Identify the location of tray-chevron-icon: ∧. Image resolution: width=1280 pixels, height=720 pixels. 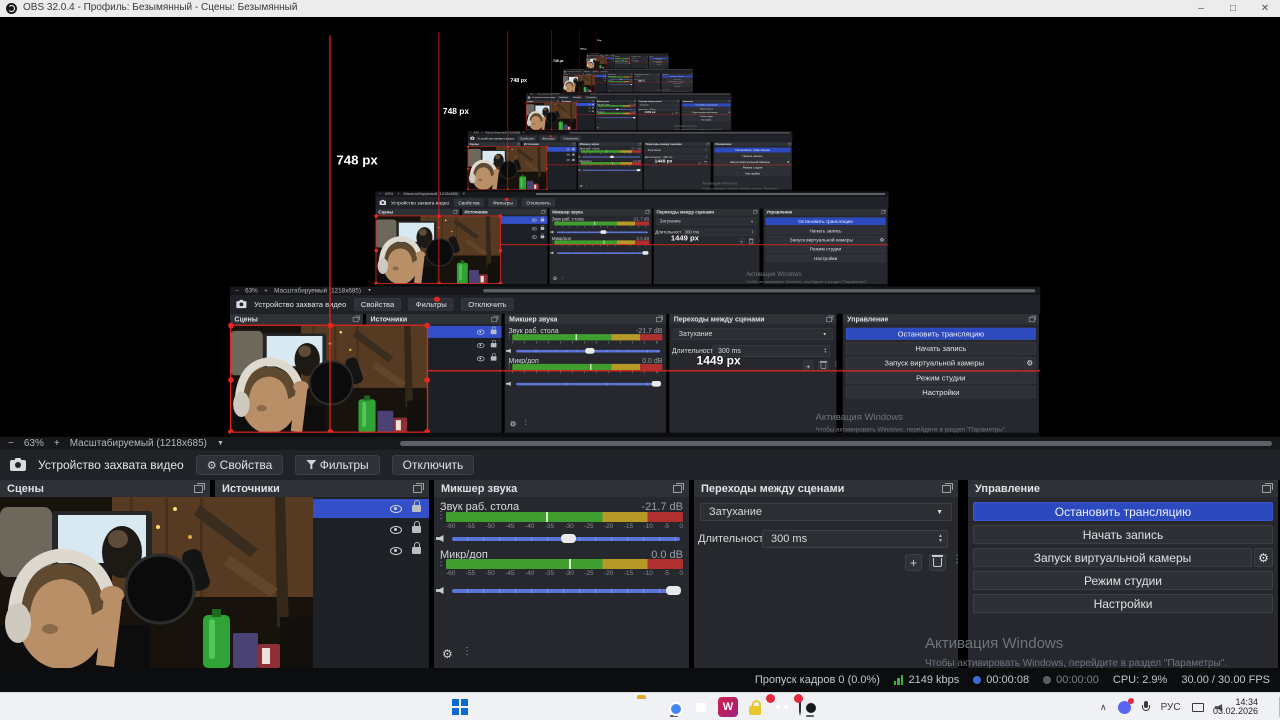
(1103, 707).